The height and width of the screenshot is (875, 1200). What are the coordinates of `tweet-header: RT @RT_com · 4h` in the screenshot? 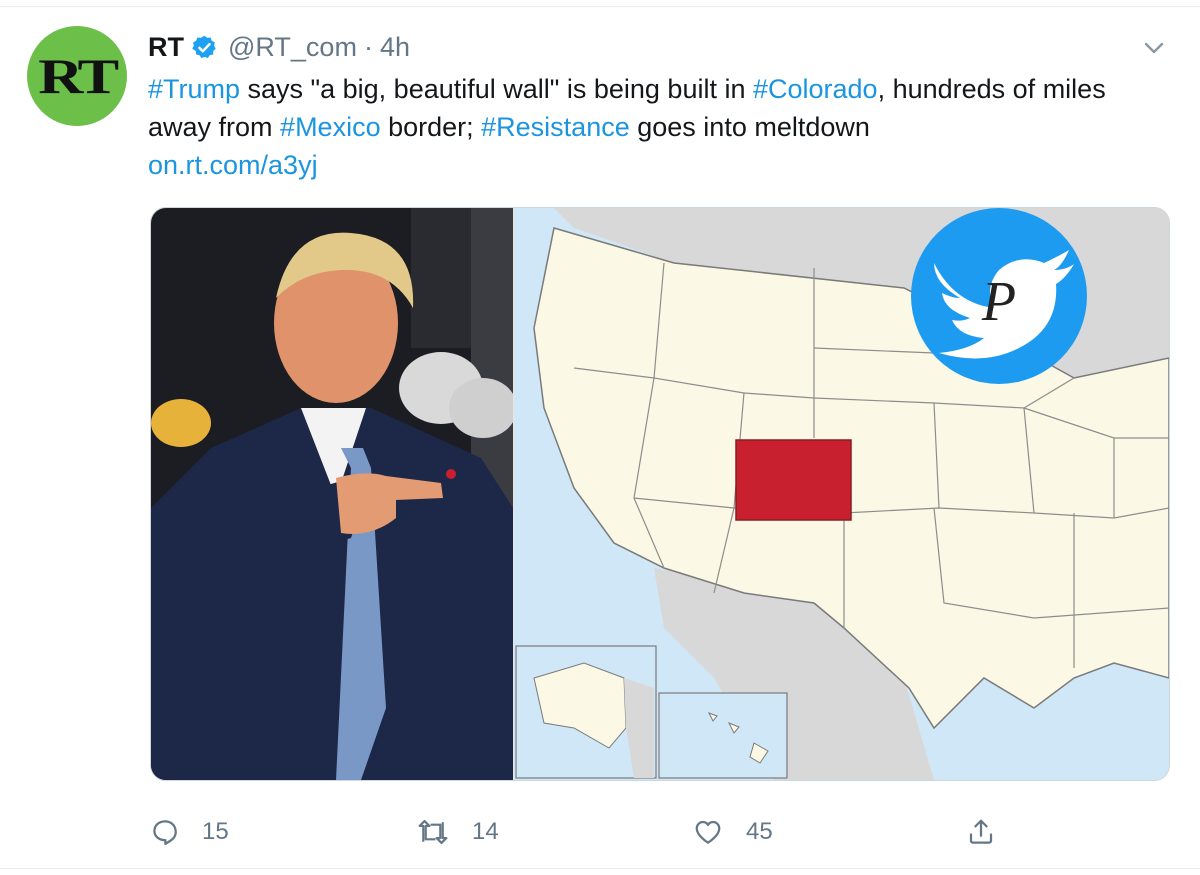 It's located at (279, 47).